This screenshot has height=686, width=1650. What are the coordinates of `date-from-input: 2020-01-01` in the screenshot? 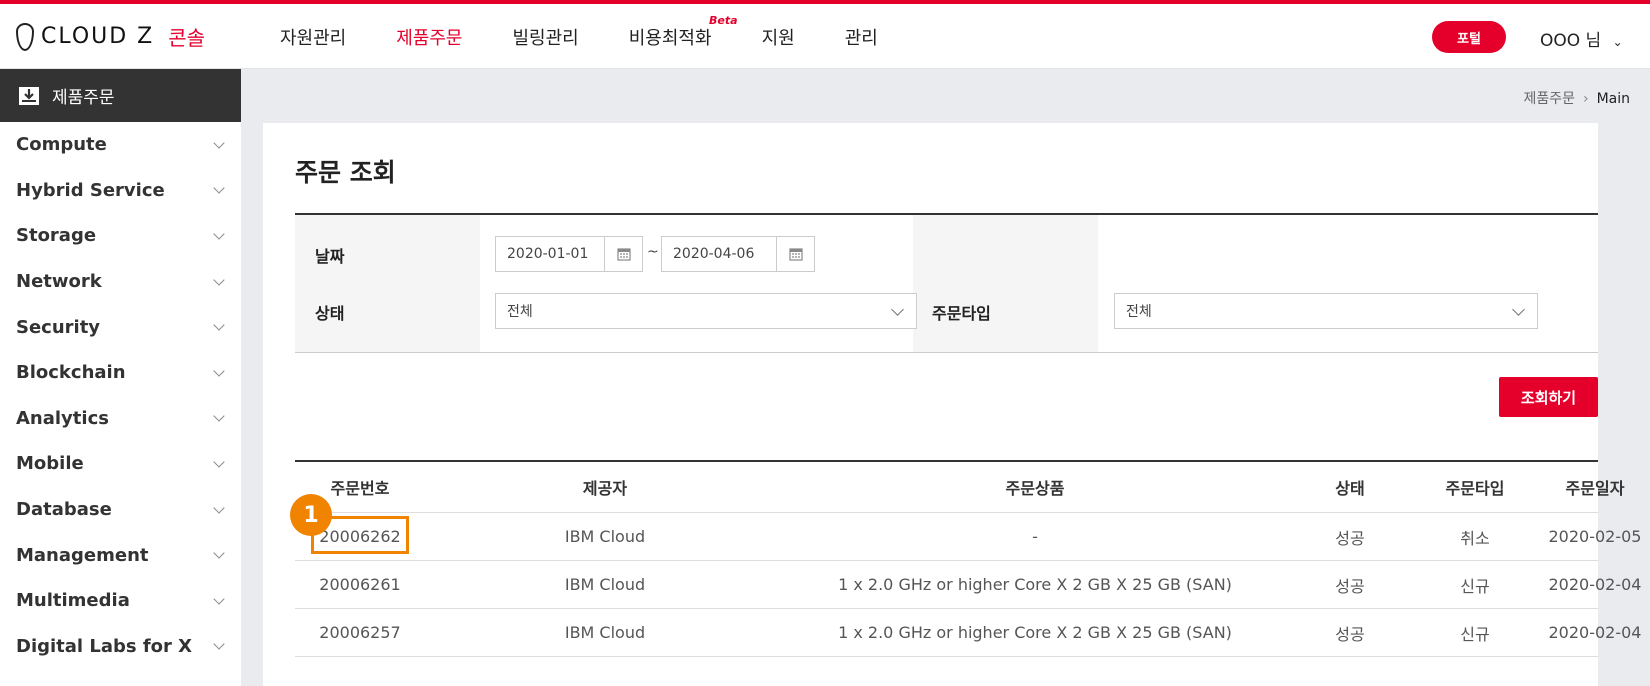 It's located at (550, 254).